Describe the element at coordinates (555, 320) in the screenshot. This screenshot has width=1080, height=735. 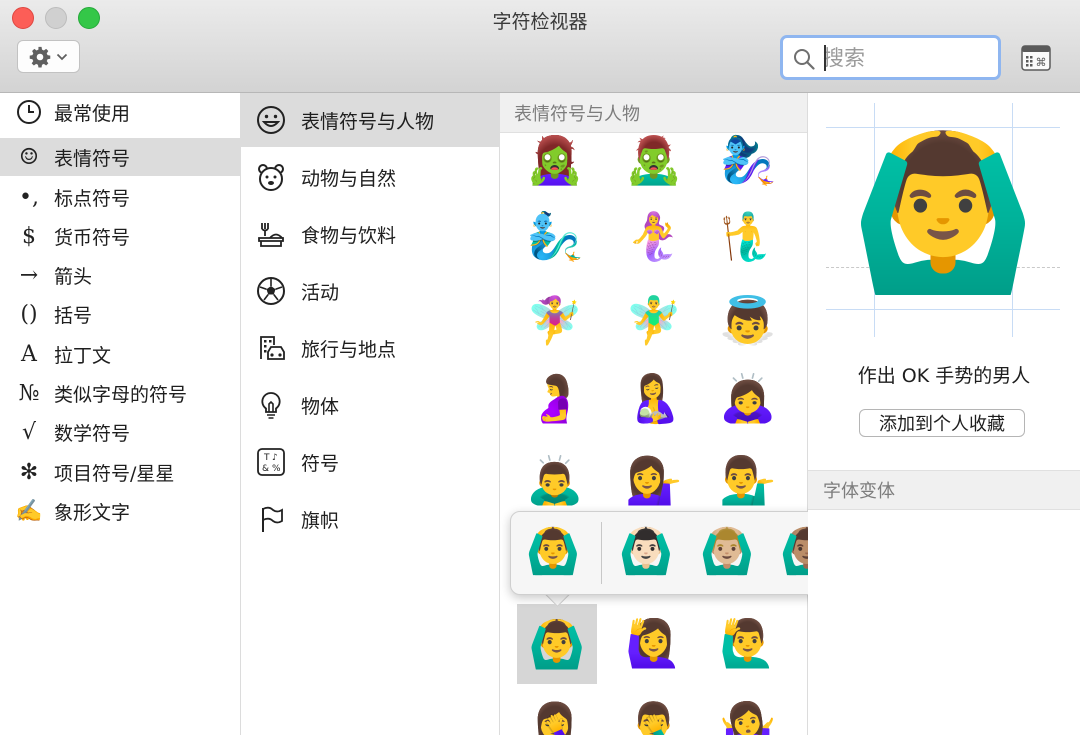
I see `emoji-cell: 🧚‍♀️` at that location.